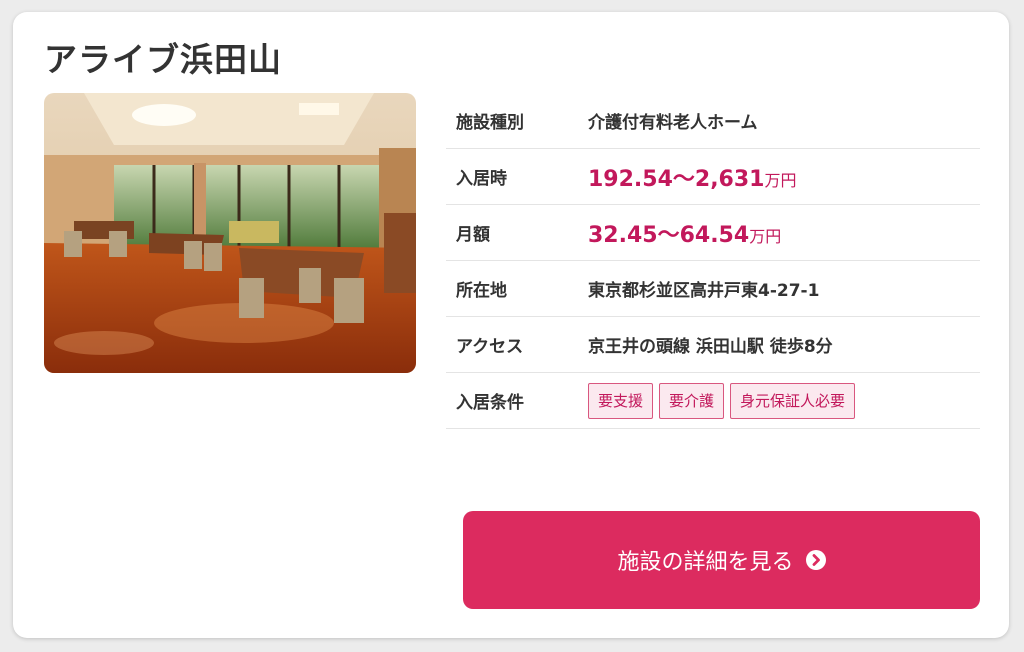 Image resolution: width=1024 pixels, height=652 pixels. What do you see at coordinates (517, 288) in the screenshot?
I see `detail-label-address: 所在地` at bounding box center [517, 288].